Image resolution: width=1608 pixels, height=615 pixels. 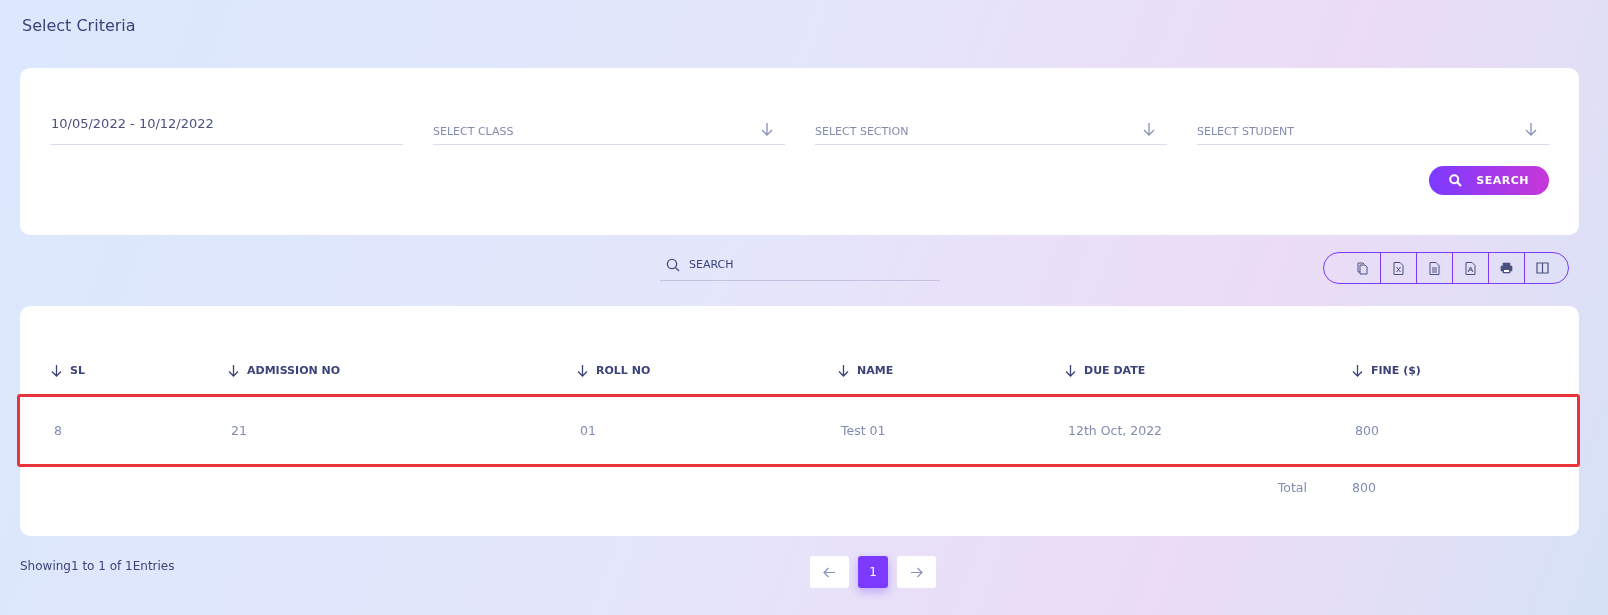 I want to click on columns-icon, so click(x=1542, y=268).